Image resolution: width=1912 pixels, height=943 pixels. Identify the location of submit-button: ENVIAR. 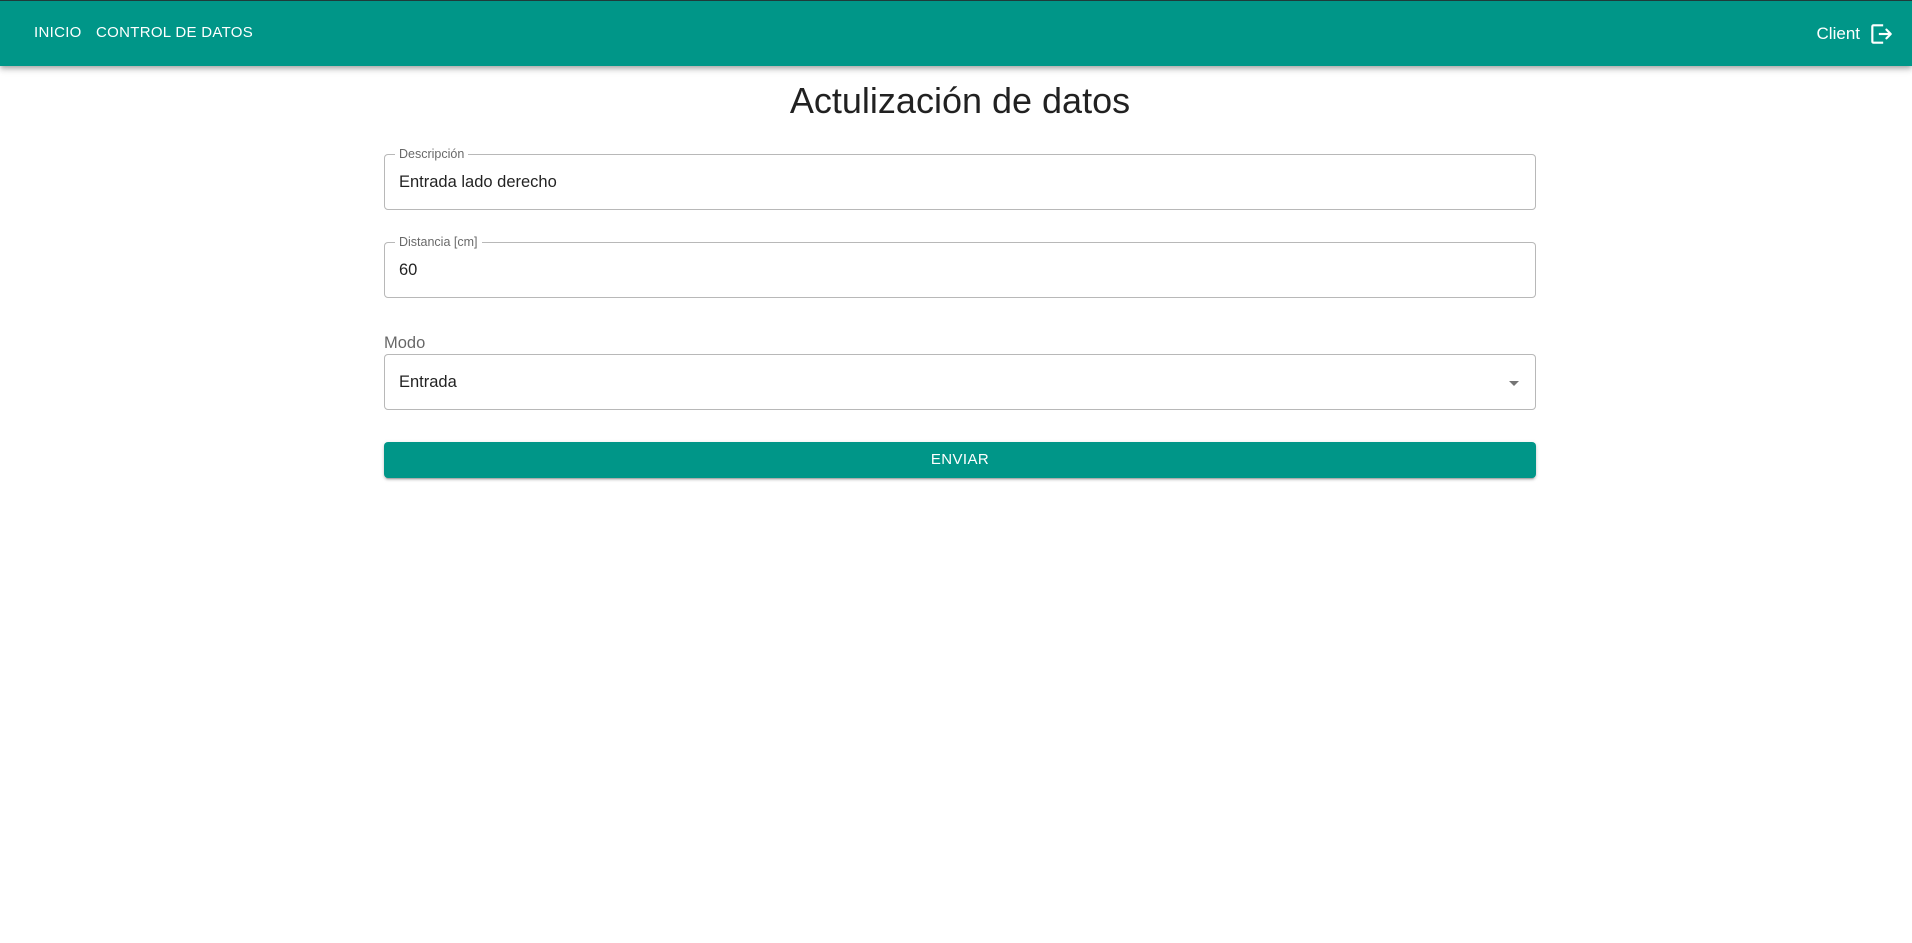
(960, 460).